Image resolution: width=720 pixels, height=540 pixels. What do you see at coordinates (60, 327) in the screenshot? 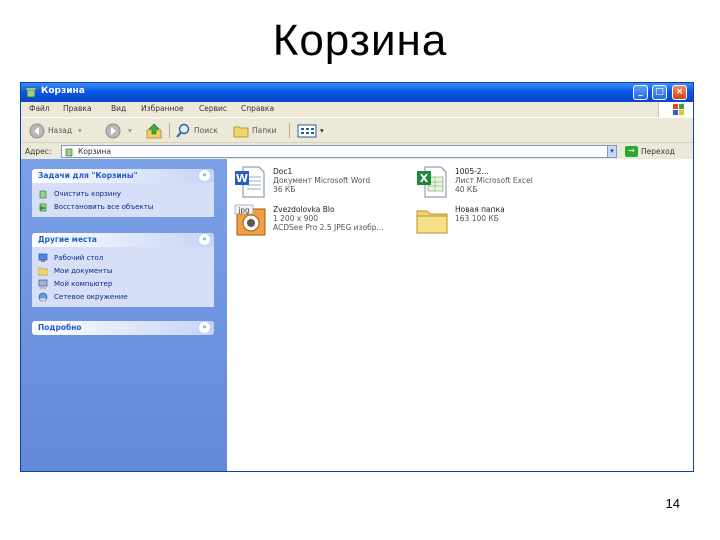
I see `details-panel-title: Подробно` at bounding box center [60, 327].